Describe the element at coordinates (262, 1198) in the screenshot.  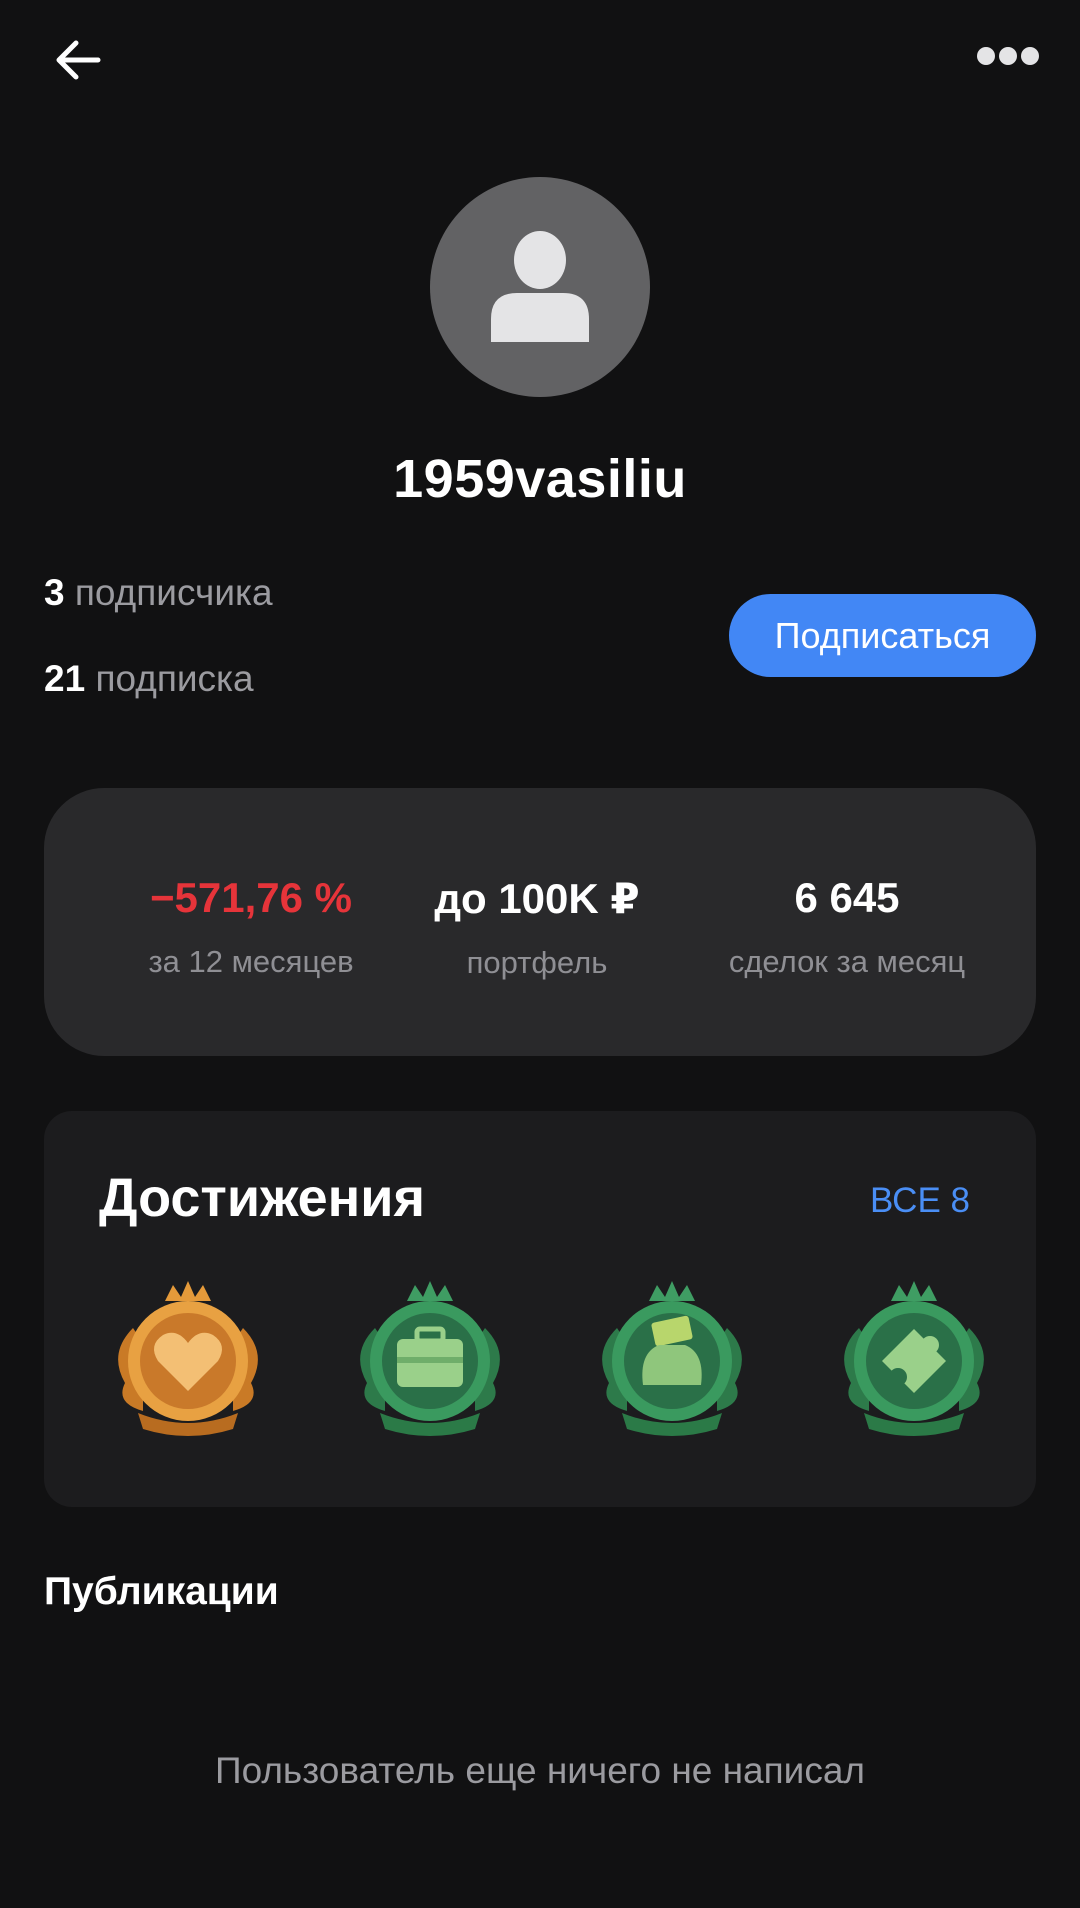
I see `achievements-title: Достижения` at that location.